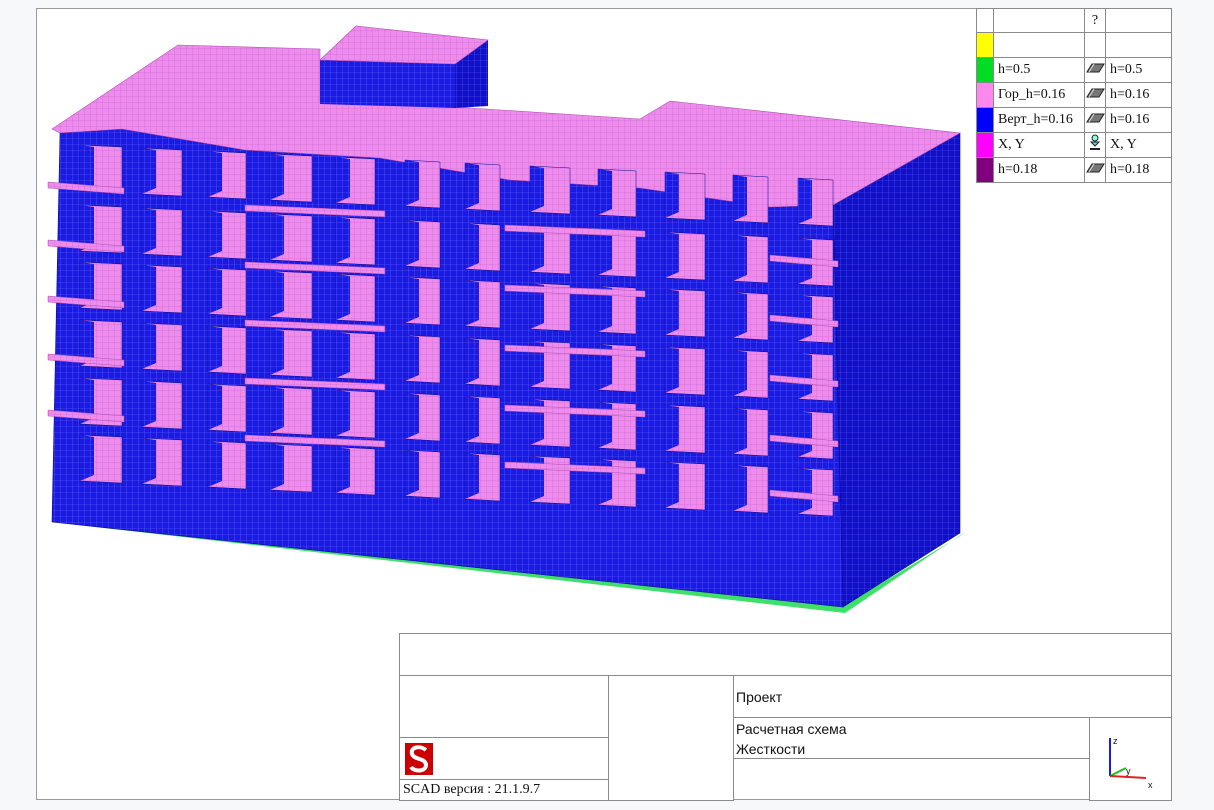 The height and width of the screenshot is (810, 1214). Describe the element at coordinates (1138, 145) in the screenshot. I see `legend-label-2: X, Y` at that location.